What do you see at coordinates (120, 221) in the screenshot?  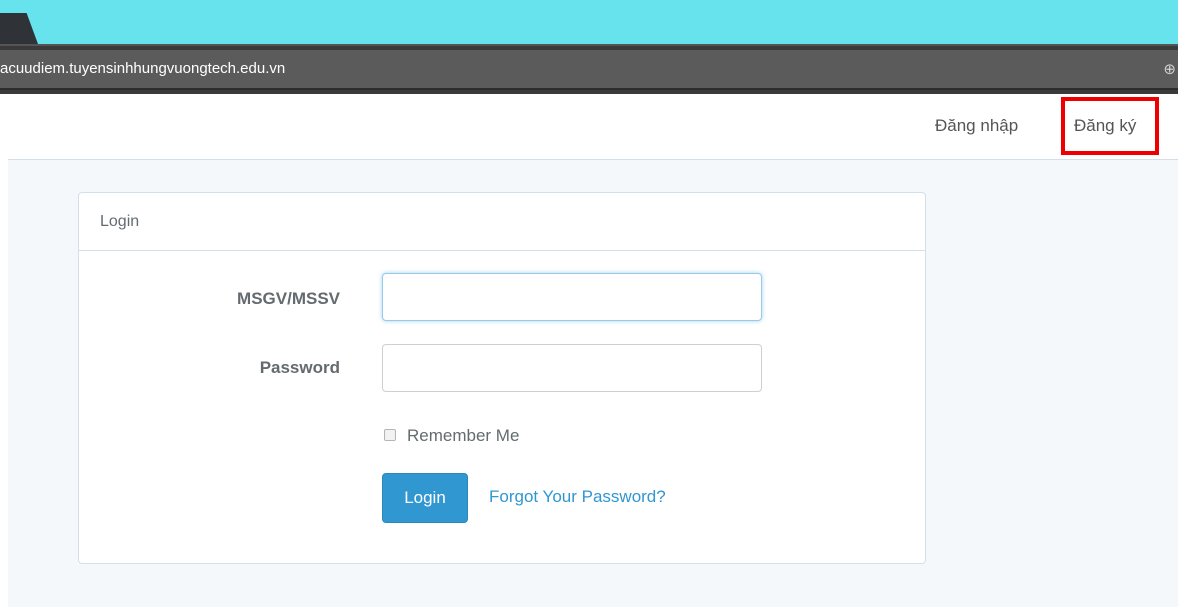 I see `panel-title: Login` at bounding box center [120, 221].